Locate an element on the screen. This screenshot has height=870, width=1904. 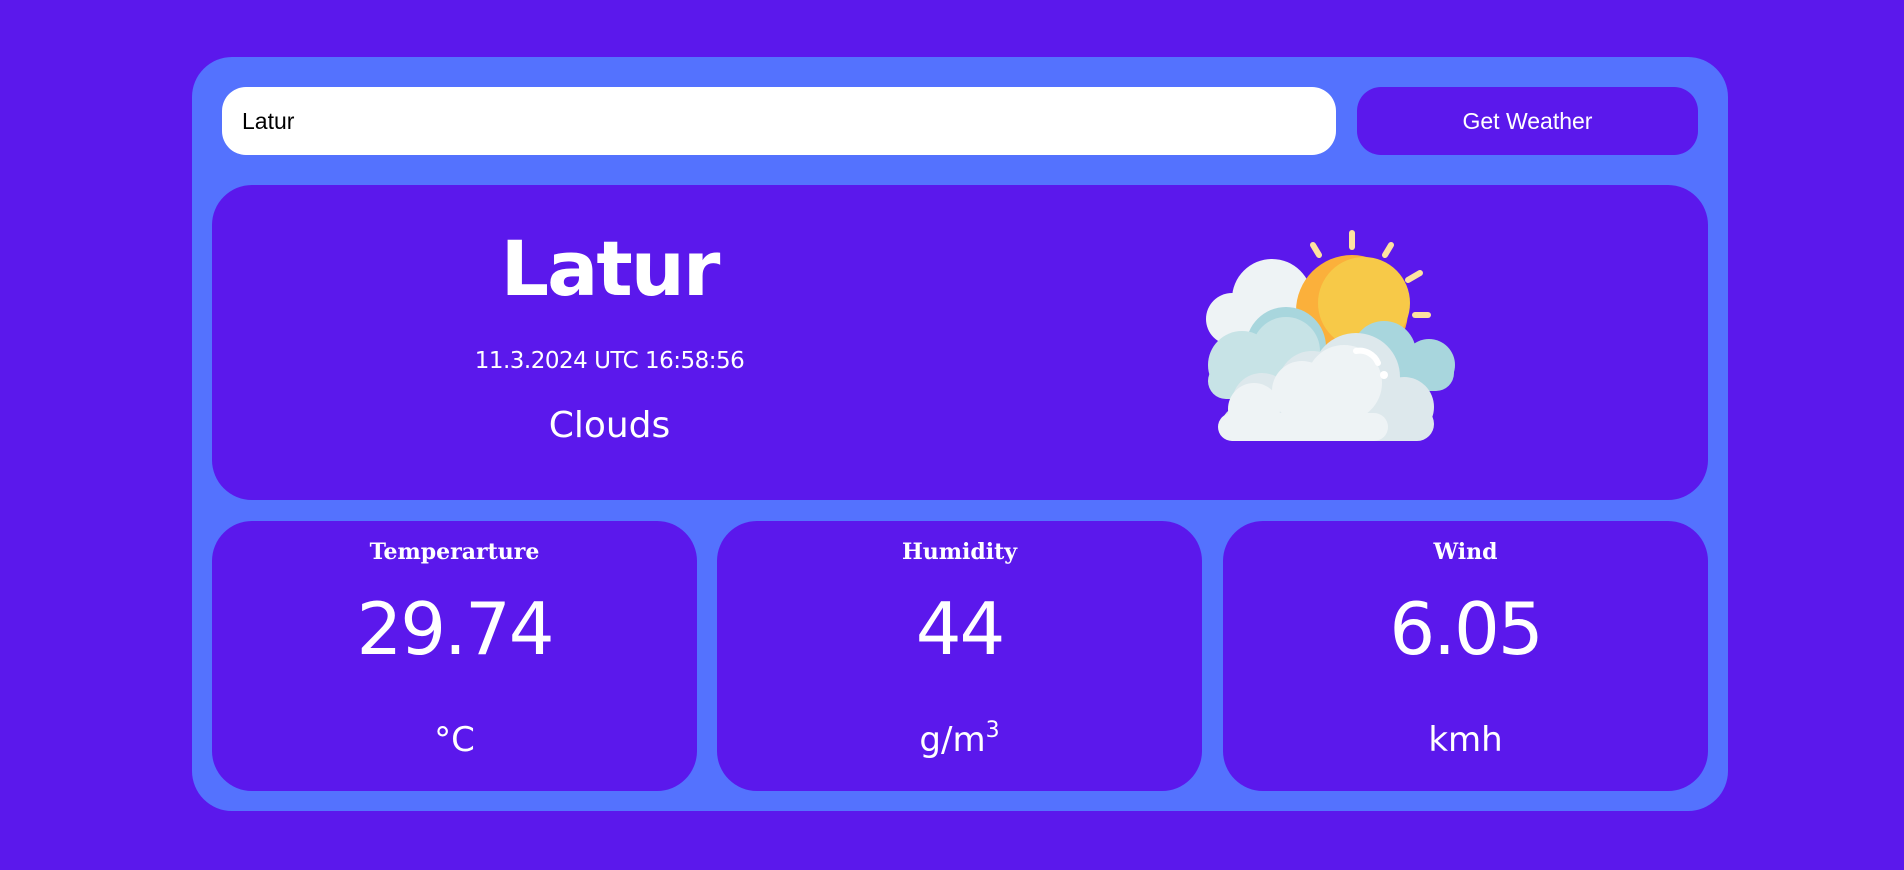
humidity-unit-base: g/m is located at coordinates (952, 740).